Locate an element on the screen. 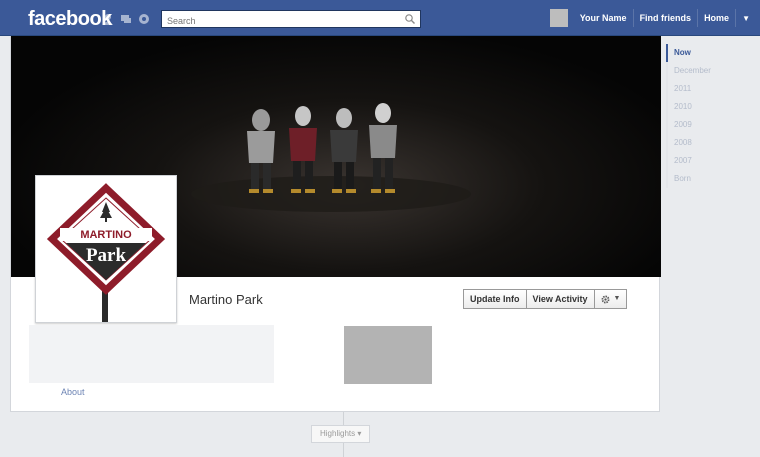 The width and height of the screenshot is (760, 457). profile-picture: MARTINO Park is located at coordinates (106, 249).